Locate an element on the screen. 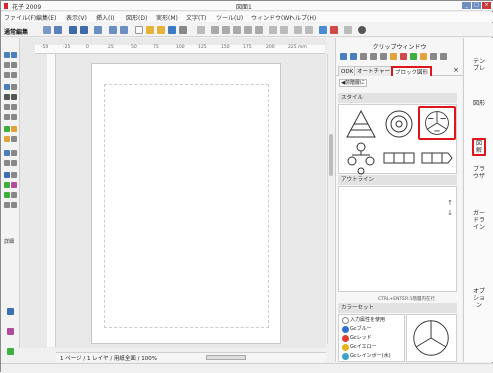 This screenshot has width=493, height=373. panel-delete-icon is located at coordinates (403, 56).